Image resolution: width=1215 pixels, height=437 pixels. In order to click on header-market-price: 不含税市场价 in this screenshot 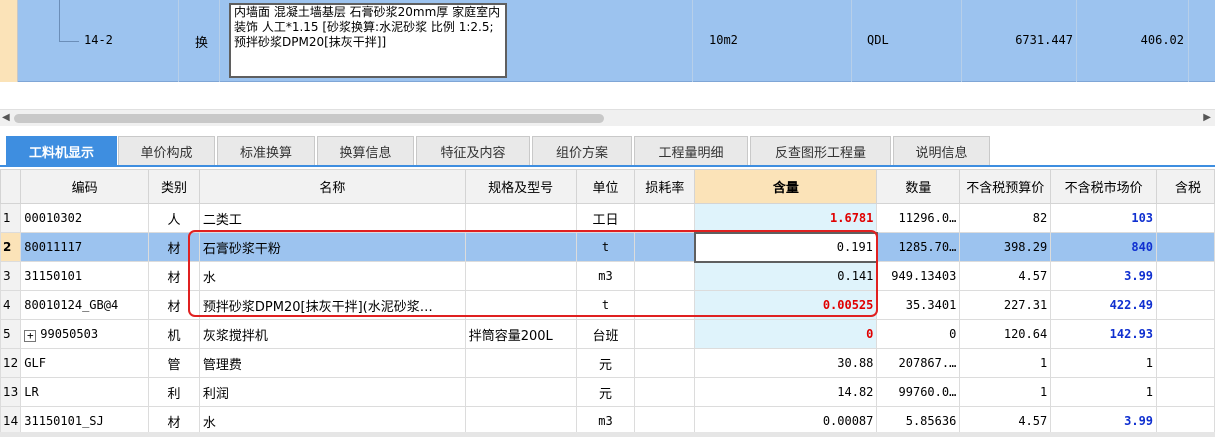, I will do `click(1104, 186)`.